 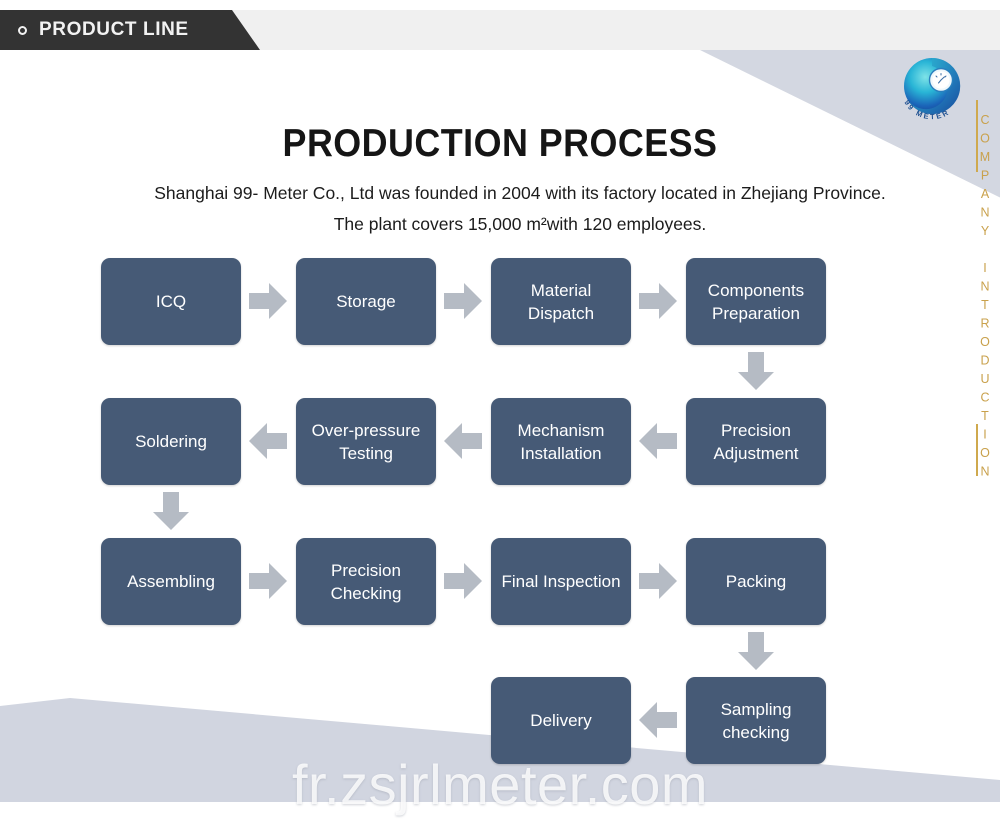 What do you see at coordinates (268, 301) in the screenshot?
I see `arrow-right-icq-storage` at bounding box center [268, 301].